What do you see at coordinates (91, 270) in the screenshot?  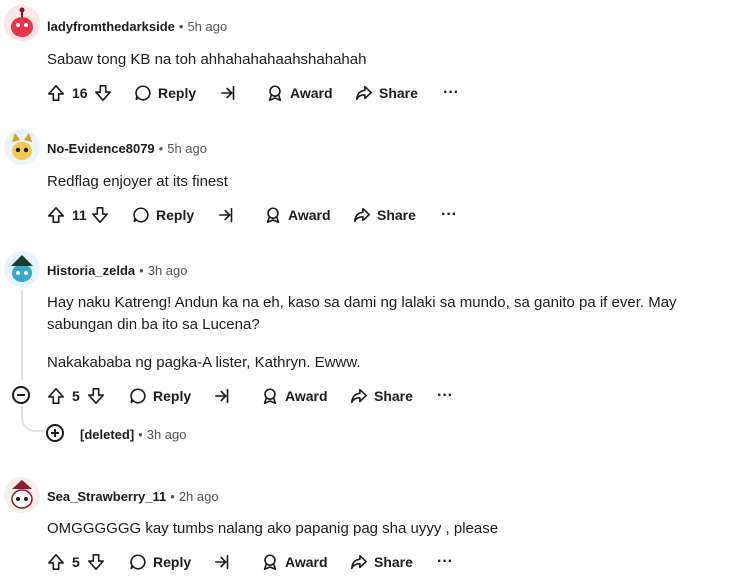 I see `comment-author: Historia_zelda` at bounding box center [91, 270].